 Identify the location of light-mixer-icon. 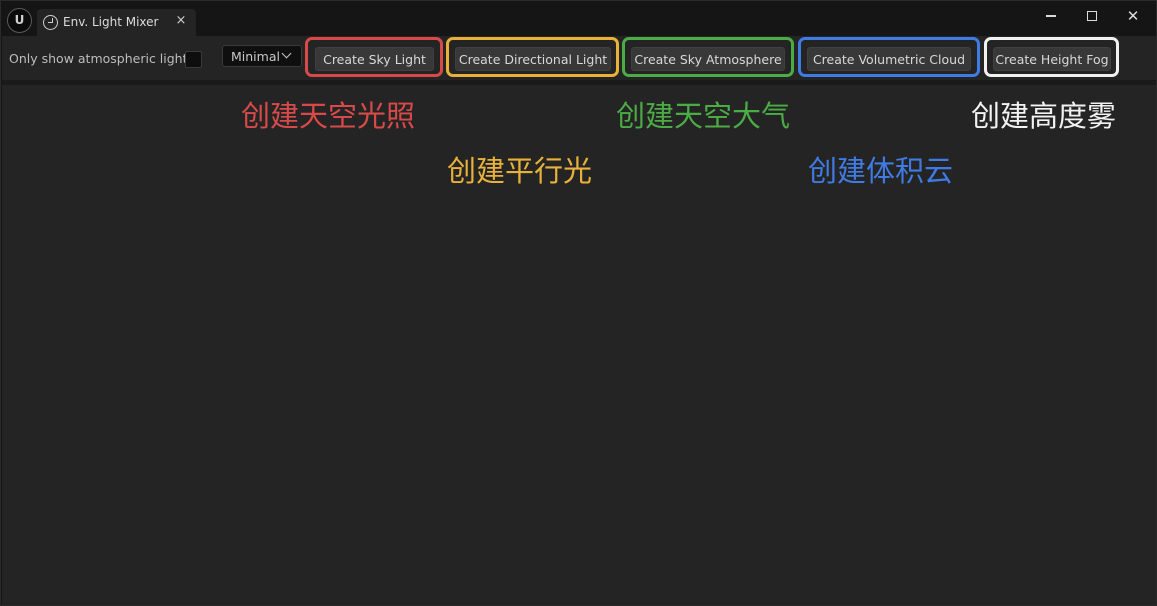
(50, 22).